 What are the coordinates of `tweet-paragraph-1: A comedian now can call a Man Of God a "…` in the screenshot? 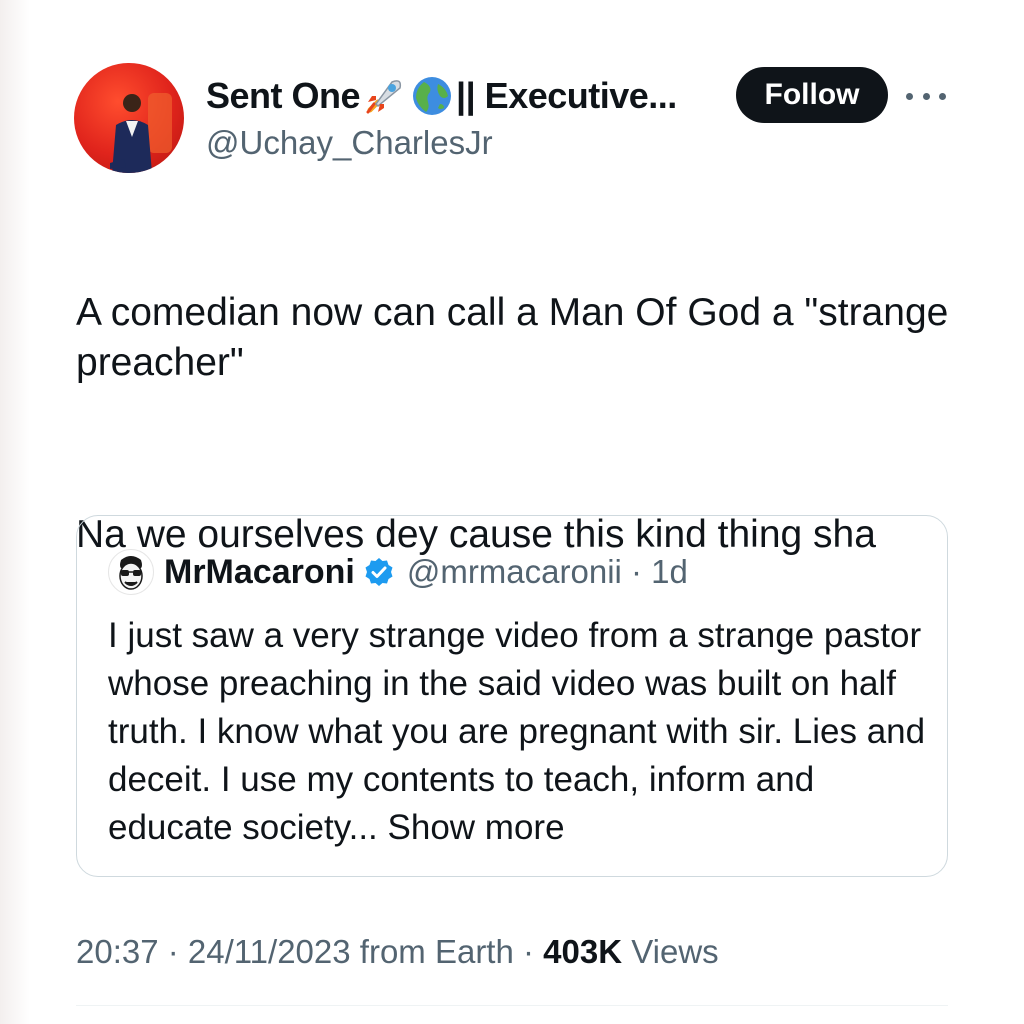 It's located at (512, 337).